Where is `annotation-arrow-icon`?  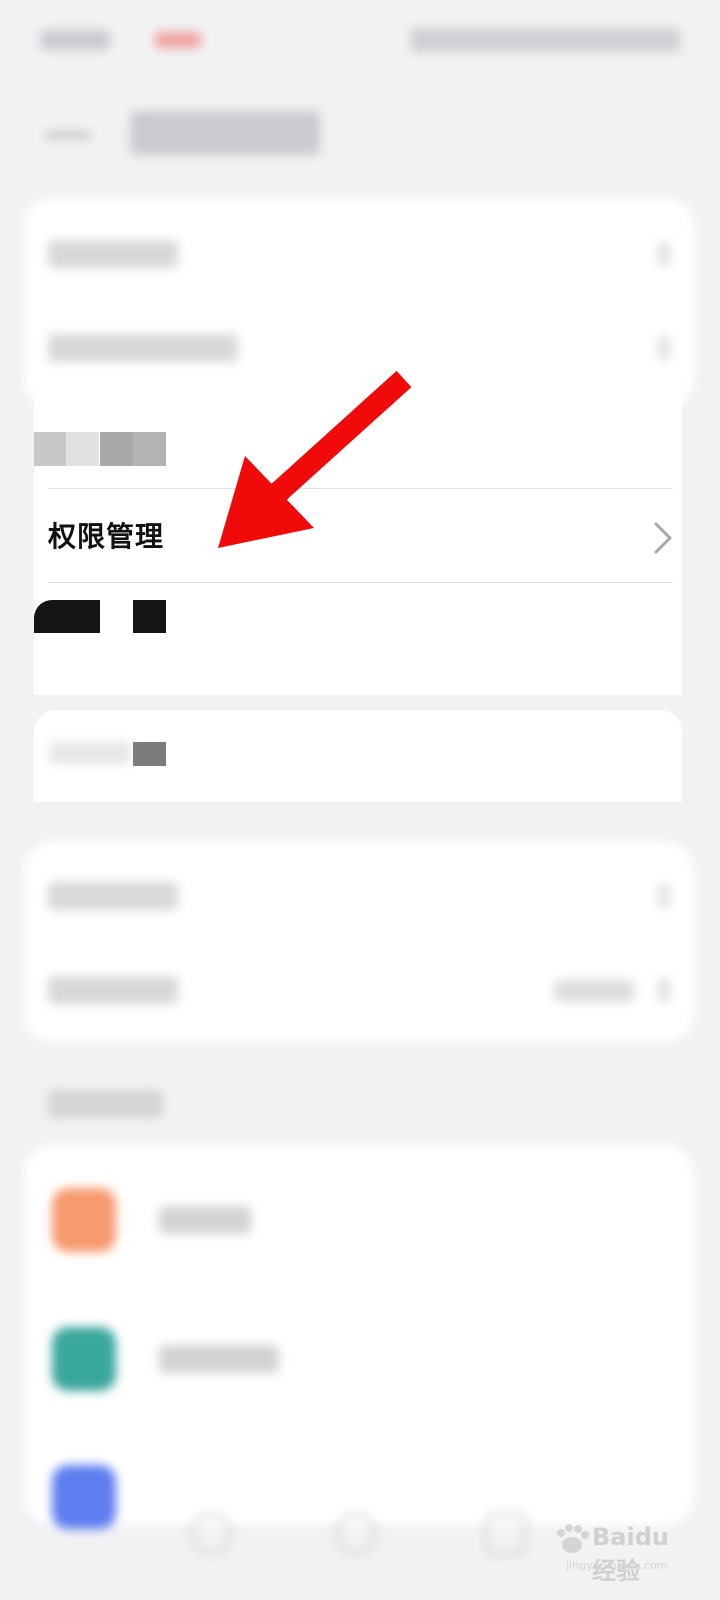 annotation-arrow-icon is located at coordinates (315, 459).